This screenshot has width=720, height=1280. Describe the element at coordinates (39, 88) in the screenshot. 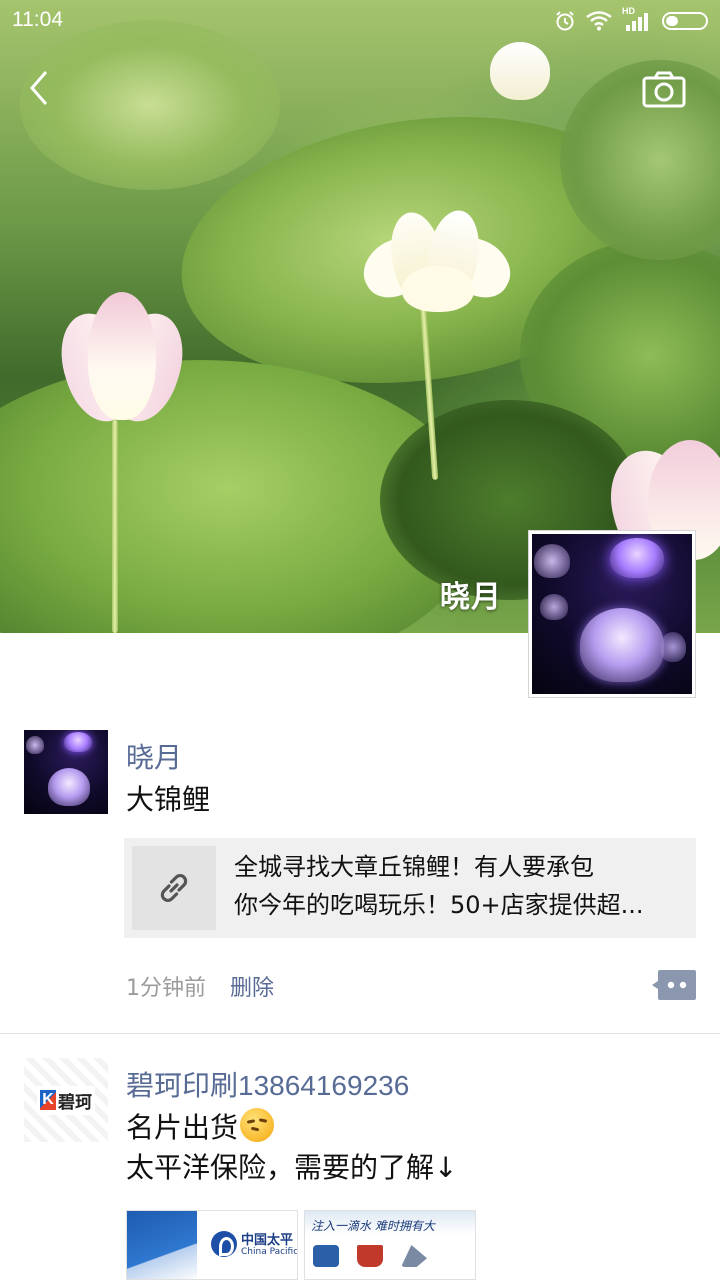

I see `chevron-left-icon` at that location.